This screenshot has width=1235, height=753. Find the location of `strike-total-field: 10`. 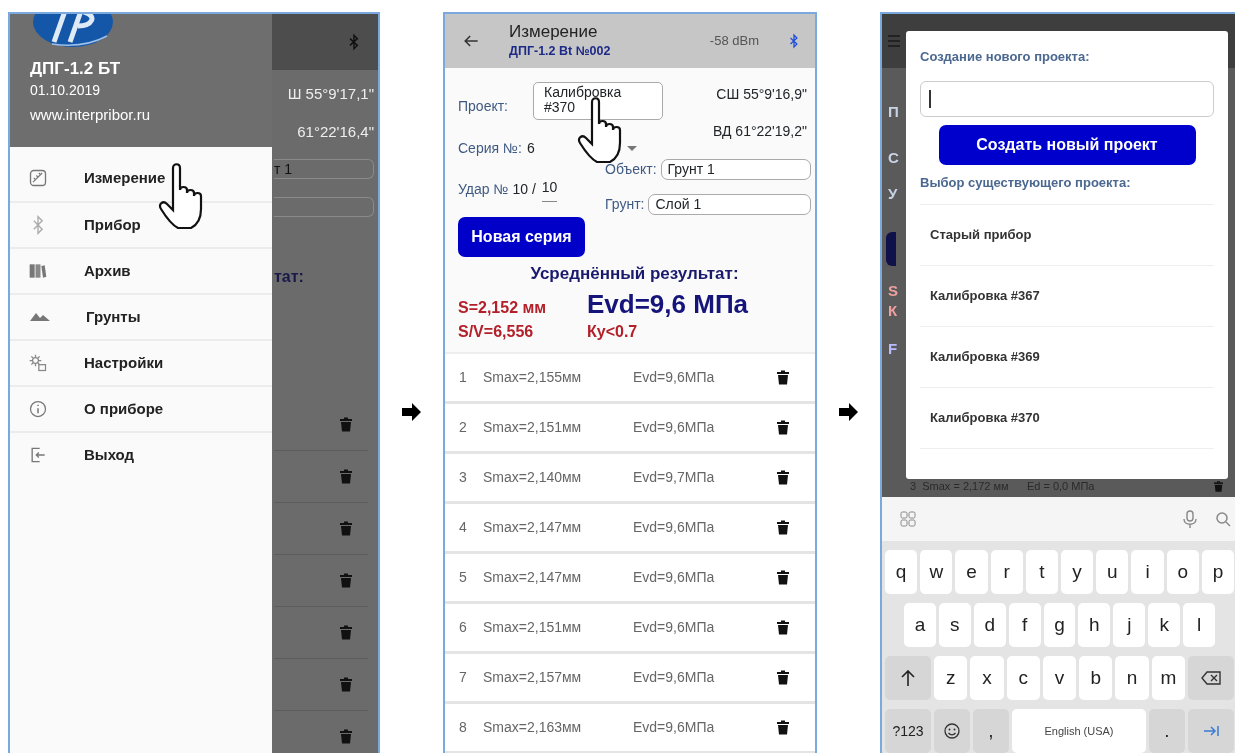

strike-total-field: 10 is located at coordinates (549, 189).